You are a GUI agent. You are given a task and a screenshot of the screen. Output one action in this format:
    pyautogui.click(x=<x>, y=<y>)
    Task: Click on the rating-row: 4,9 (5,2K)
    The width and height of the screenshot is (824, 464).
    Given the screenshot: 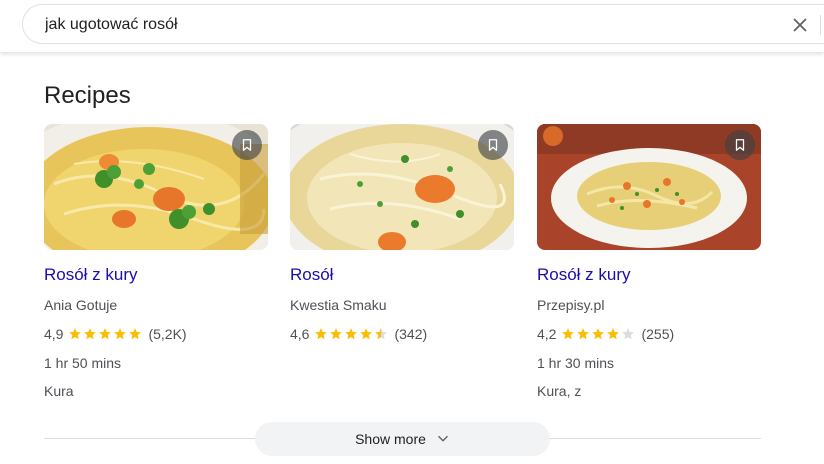 What is the action you would take?
    pyautogui.click(x=115, y=334)
    